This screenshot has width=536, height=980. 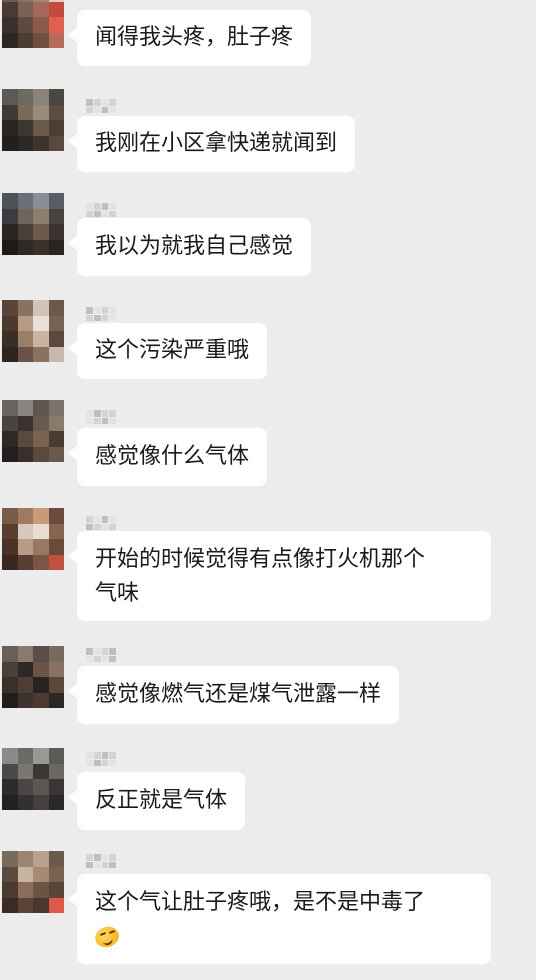 What do you see at coordinates (233, 695) in the screenshot?
I see `message-bubble: 感觉像燃气还是煤气泄露一样` at bounding box center [233, 695].